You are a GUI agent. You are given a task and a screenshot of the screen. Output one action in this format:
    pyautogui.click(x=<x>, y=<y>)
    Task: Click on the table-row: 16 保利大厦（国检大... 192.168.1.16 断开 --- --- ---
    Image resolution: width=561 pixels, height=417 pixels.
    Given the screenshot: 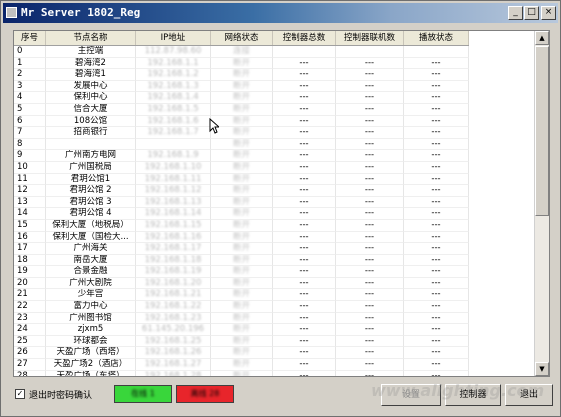 What is the action you would take?
    pyautogui.click(x=241, y=237)
    